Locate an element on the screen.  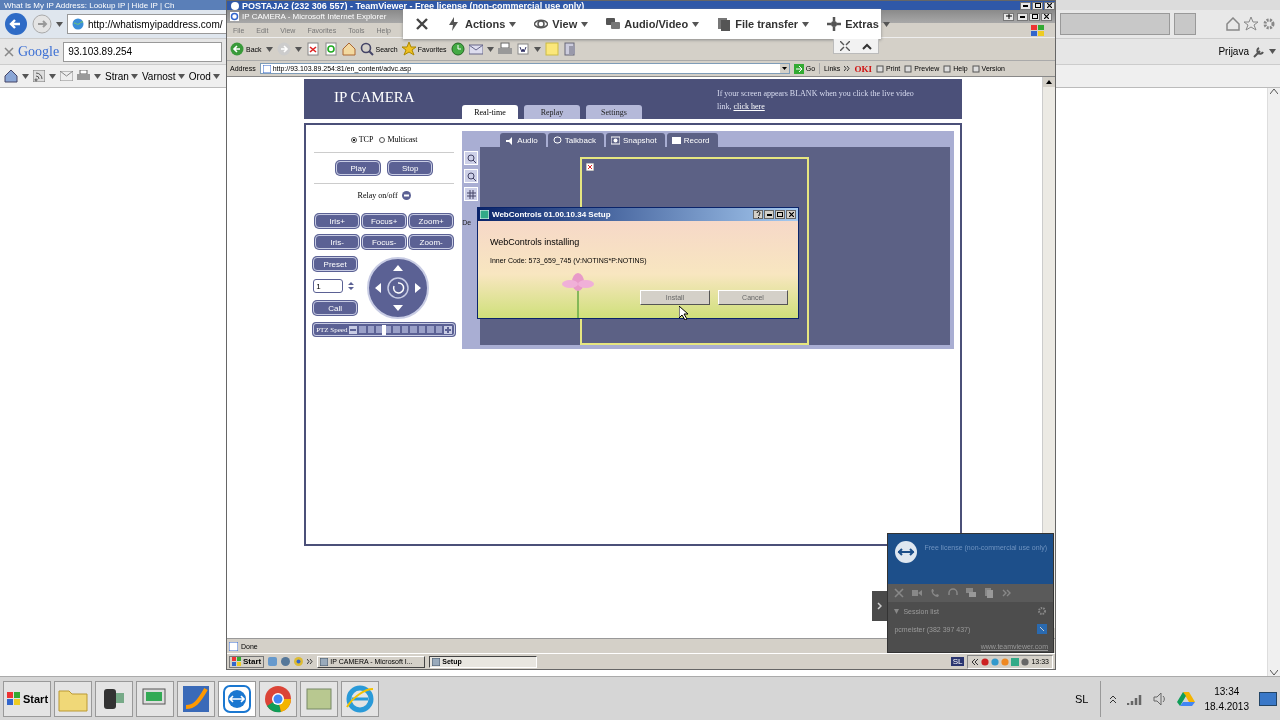
protocol-radio: TCP is located at coordinates (362, 139).